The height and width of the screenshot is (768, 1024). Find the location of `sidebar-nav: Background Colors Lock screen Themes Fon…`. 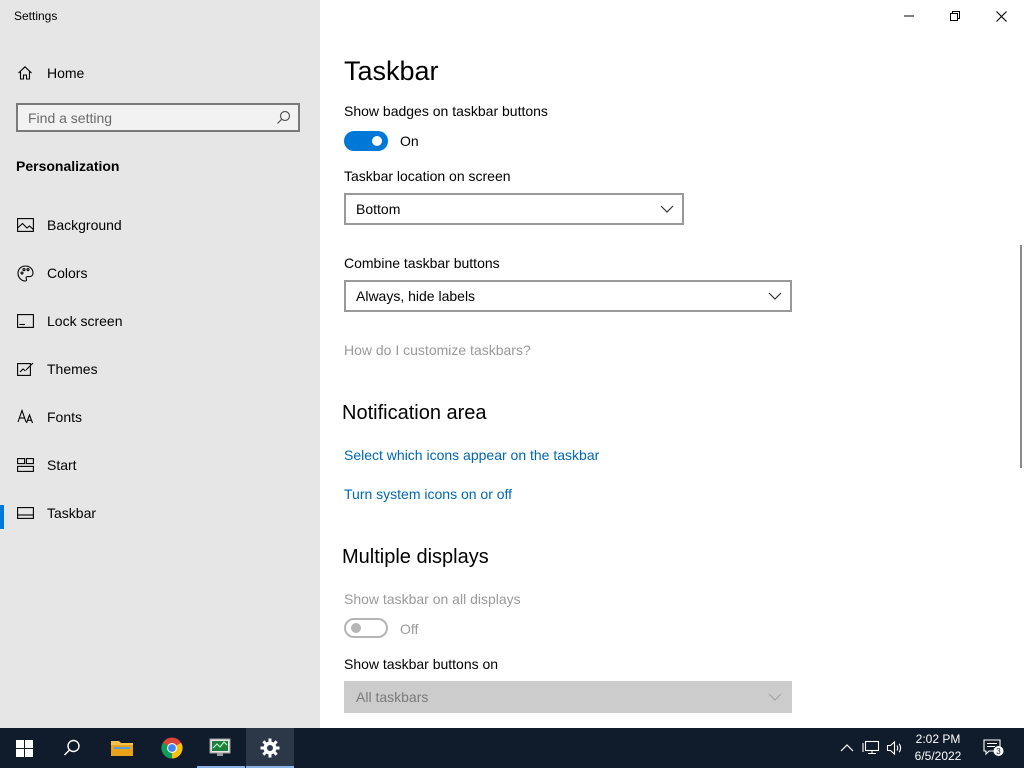

sidebar-nav: Background Colors Lock screen Themes Fon… is located at coordinates (160, 377).